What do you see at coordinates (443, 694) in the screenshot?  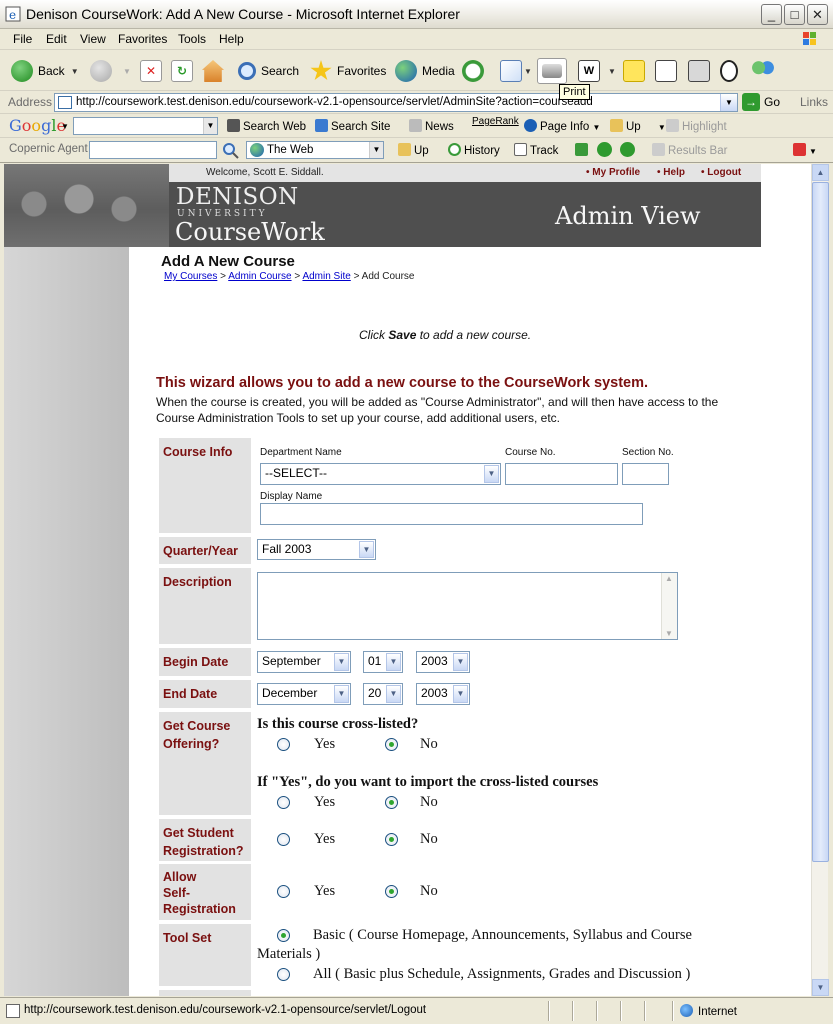 I see `end-year-select: 2003 ▼` at bounding box center [443, 694].